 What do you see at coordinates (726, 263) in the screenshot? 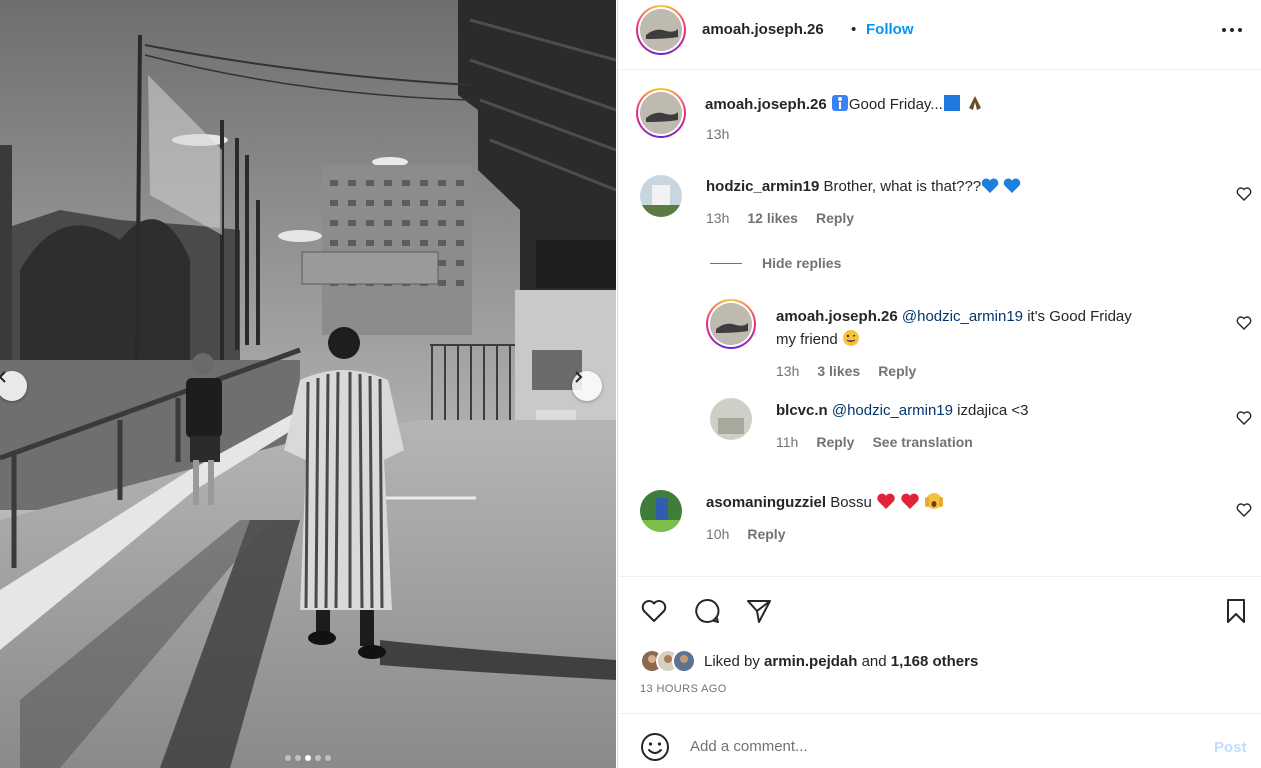
I see `hide-replies-line` at bounding box center [726, 263].